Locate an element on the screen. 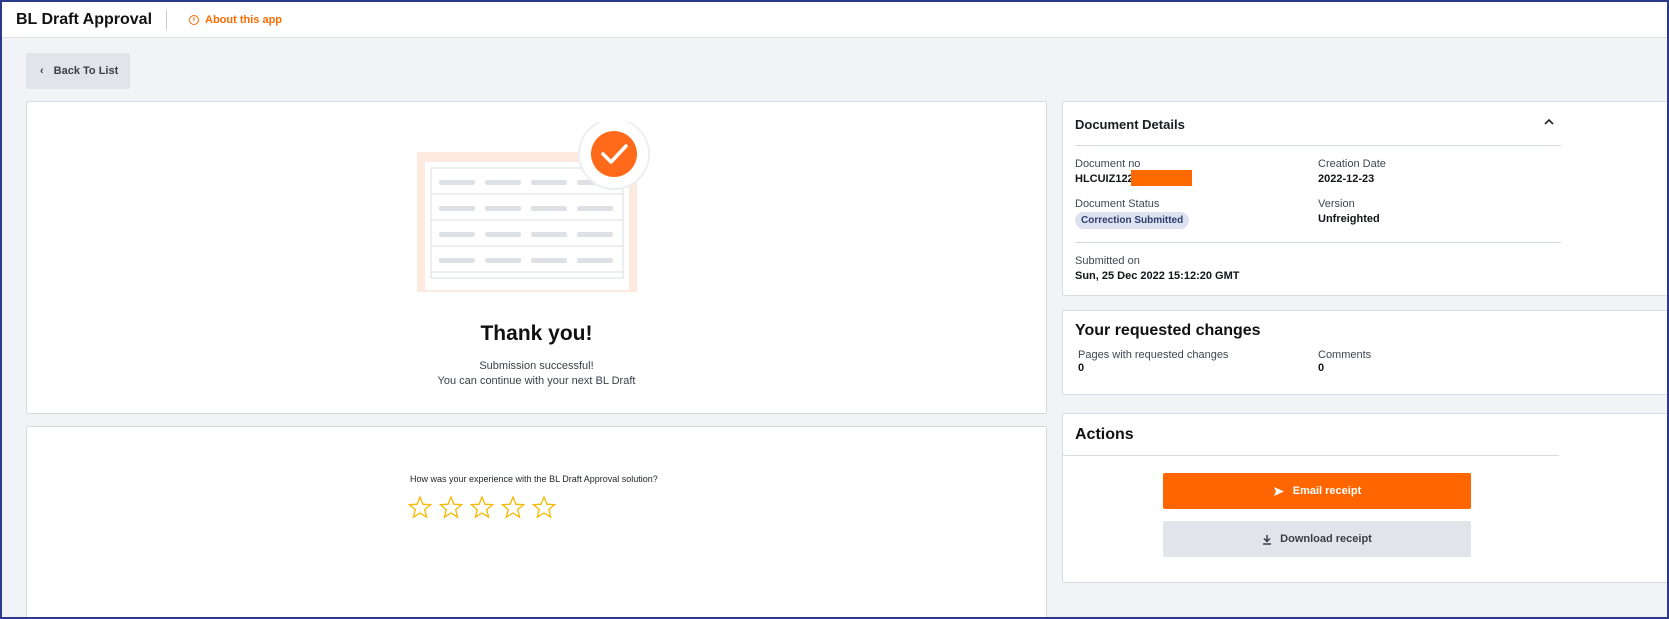  chevron-left-icon: ‹ is located at coordinates (42, 71).